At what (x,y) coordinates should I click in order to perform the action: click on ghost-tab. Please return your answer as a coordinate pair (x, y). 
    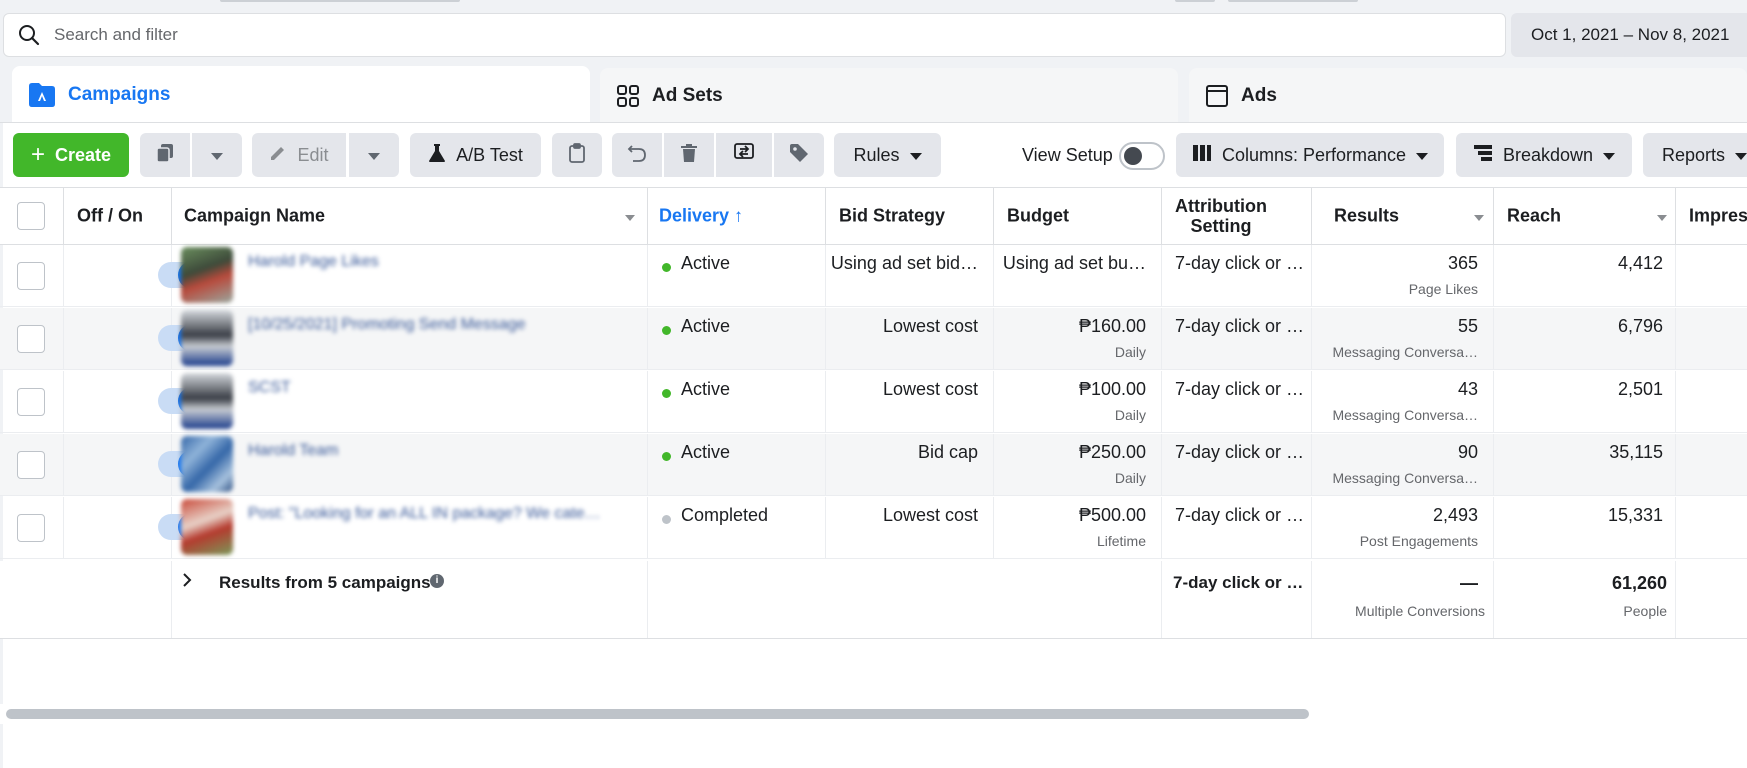
    Looking at the image, I should click on (1293, 1).